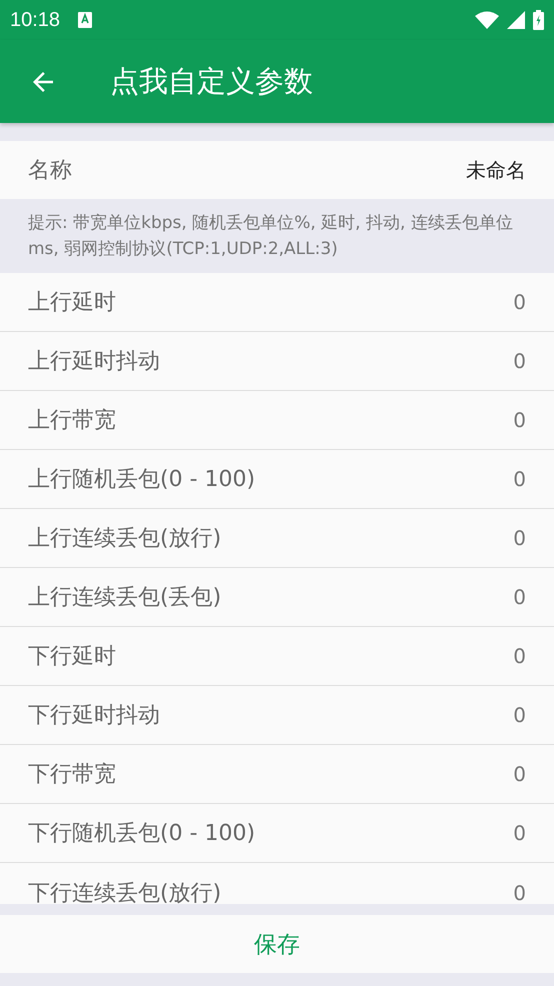 This screenshot has height=986, width=554. What do you see at coordinates (125, 892) in the screenshot?
I see `parameter-label: 下行连续丢包(放行)` at bounding box center [125, 892].